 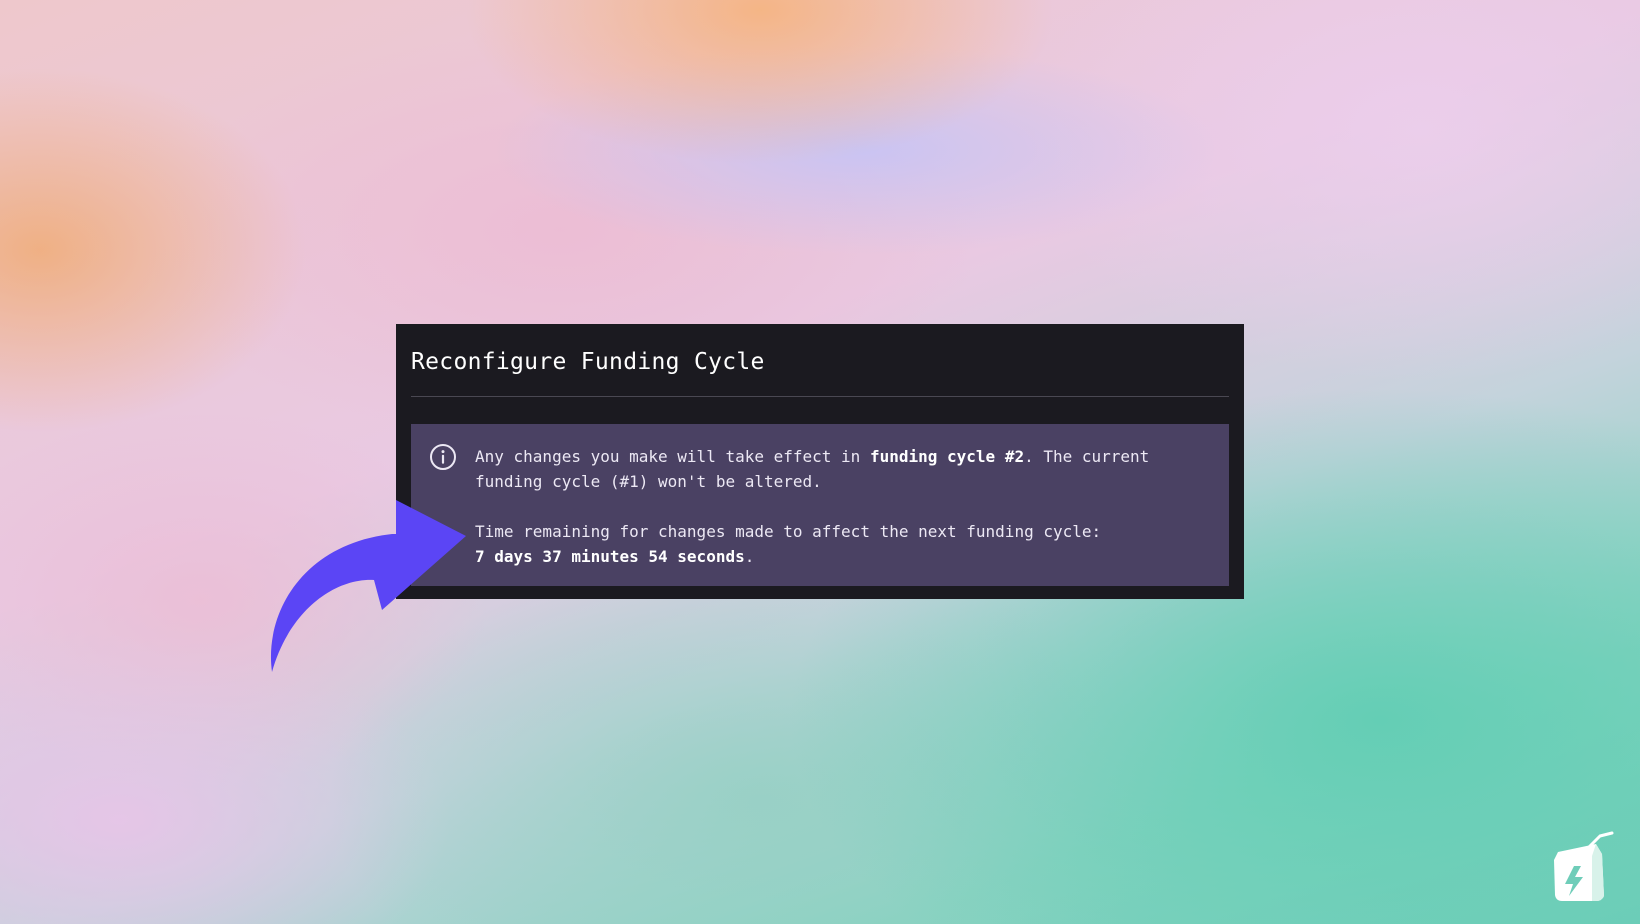 I want to click on time-remaining-value: 7 days 37 minutes 54 seconds, so click(x=610, y=556).